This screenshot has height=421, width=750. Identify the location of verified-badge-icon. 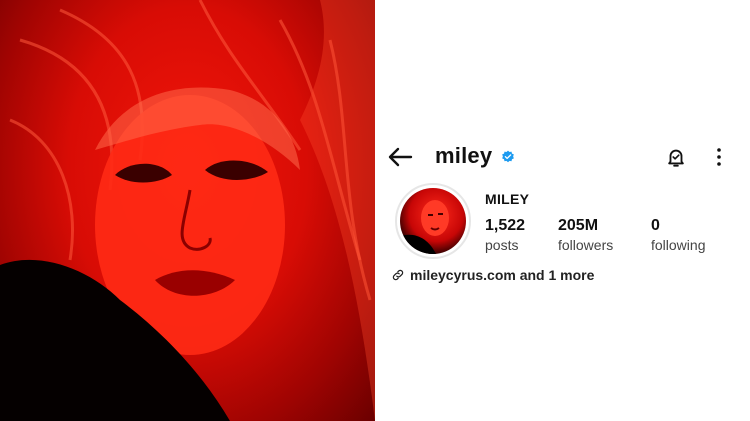
(508, 156).